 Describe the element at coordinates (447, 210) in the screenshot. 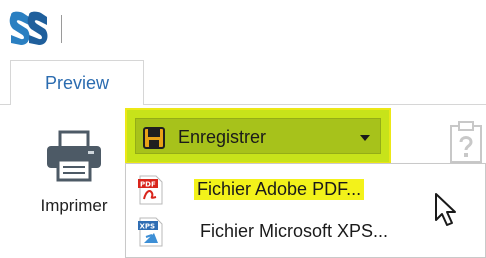

I see `mouse-pointer-icon` at that location.